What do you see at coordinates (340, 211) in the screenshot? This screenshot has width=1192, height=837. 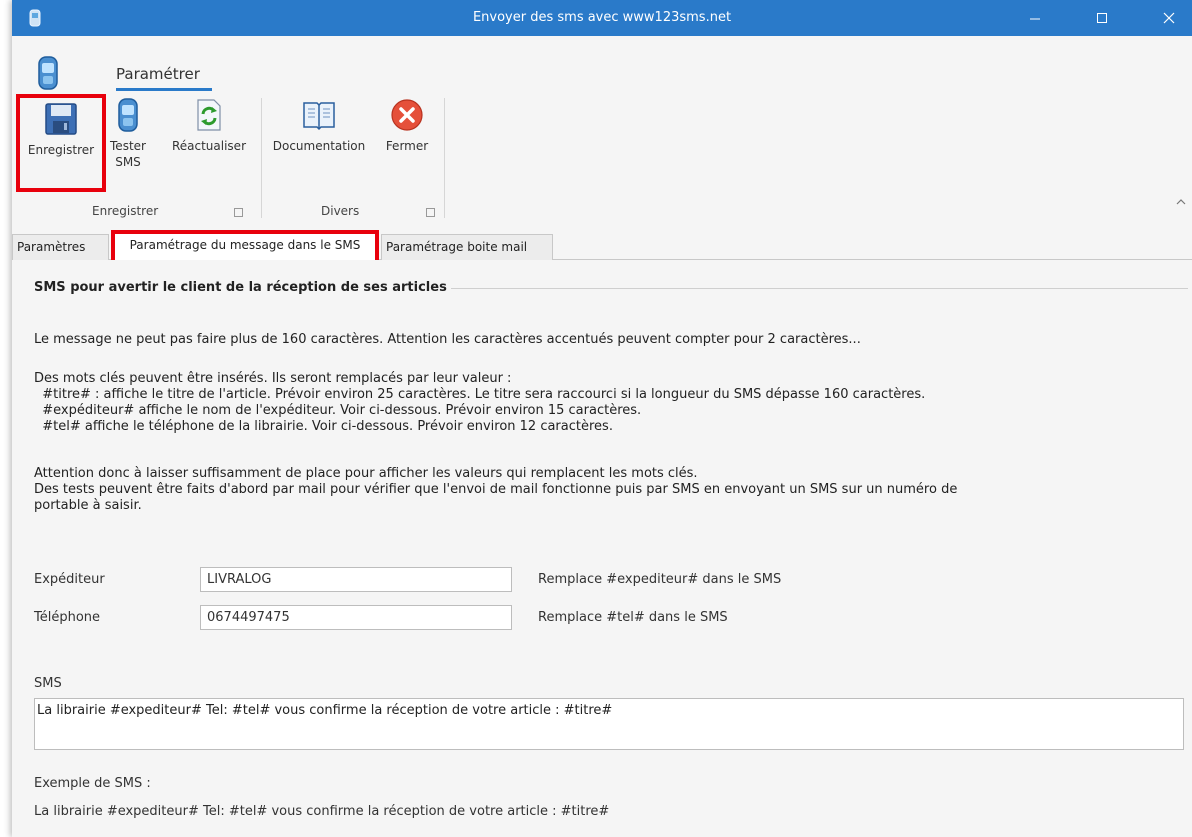 I see `group-label-divers: Divers` at bounding box center [340, 211].